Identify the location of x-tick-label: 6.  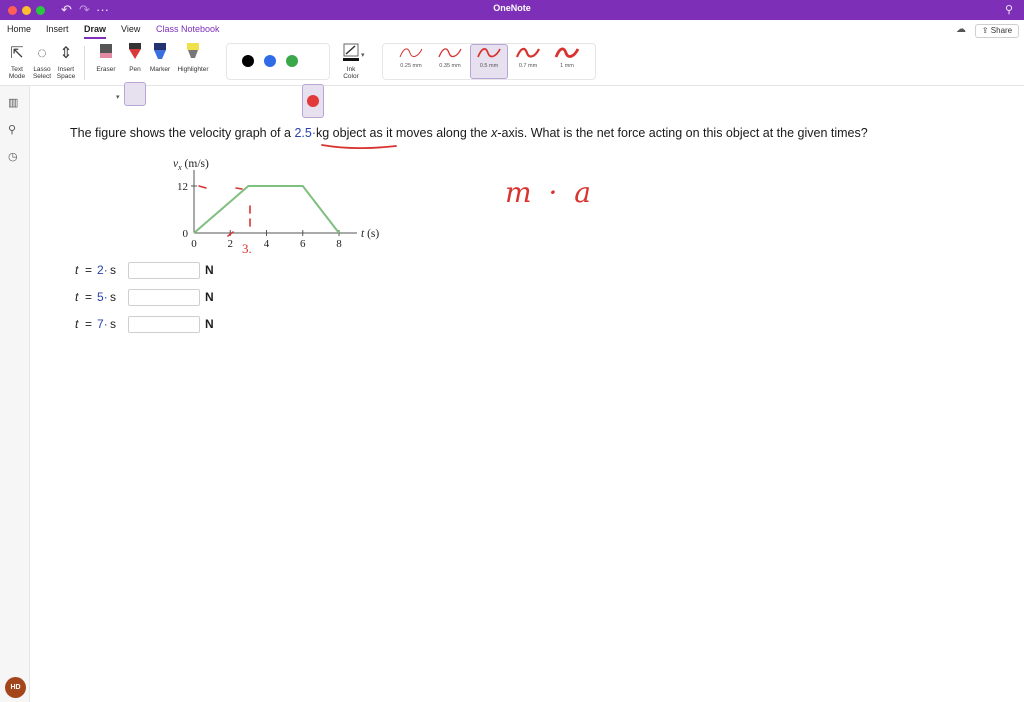
(303, 244).